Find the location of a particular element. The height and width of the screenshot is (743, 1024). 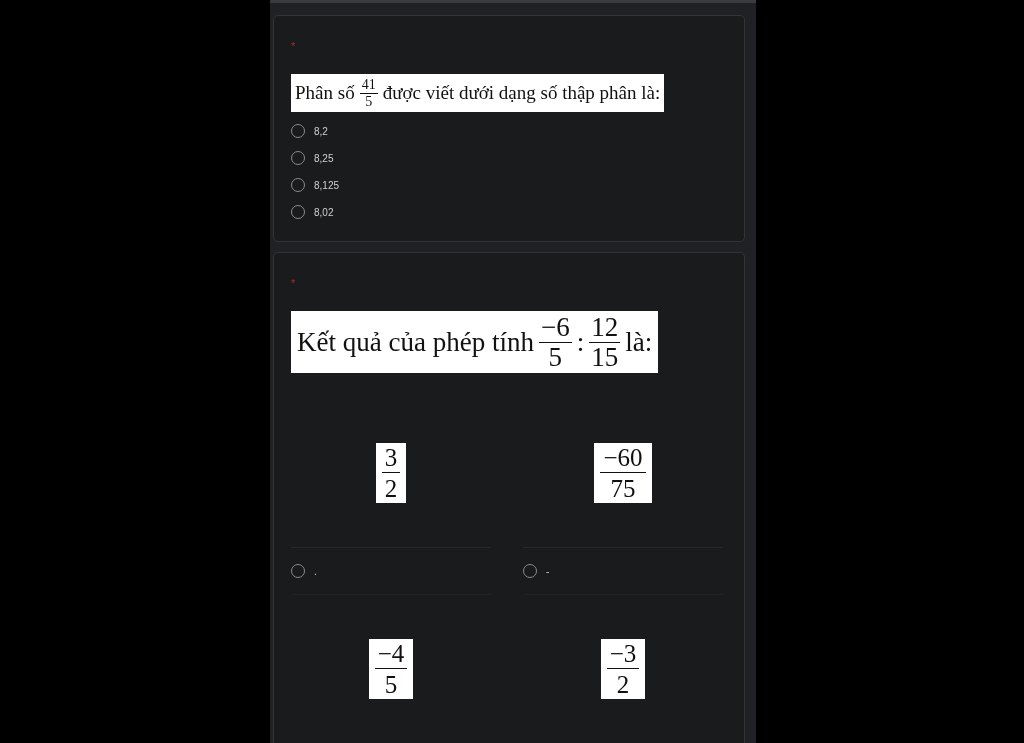

question-text: được viết dưới dạng số thập phân là: is located at coordinates (521, 93).